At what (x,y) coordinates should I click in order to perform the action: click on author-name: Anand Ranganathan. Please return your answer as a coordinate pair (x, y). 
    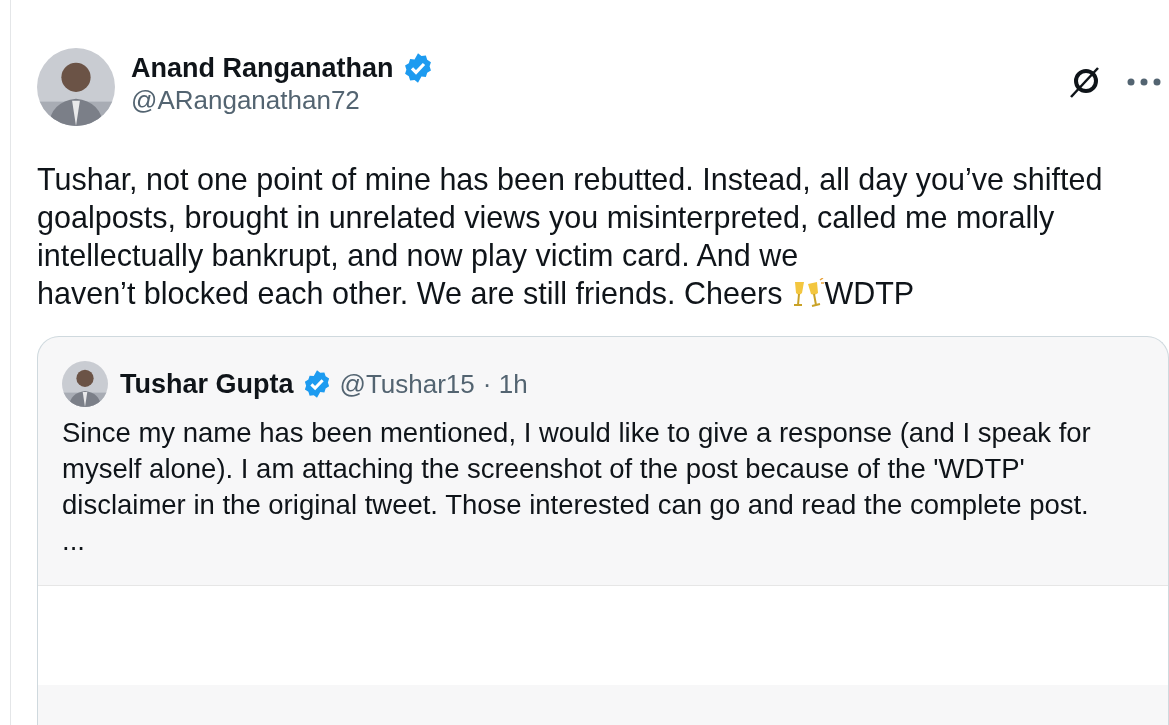
    Looking at the image, I should click on (262, 68).